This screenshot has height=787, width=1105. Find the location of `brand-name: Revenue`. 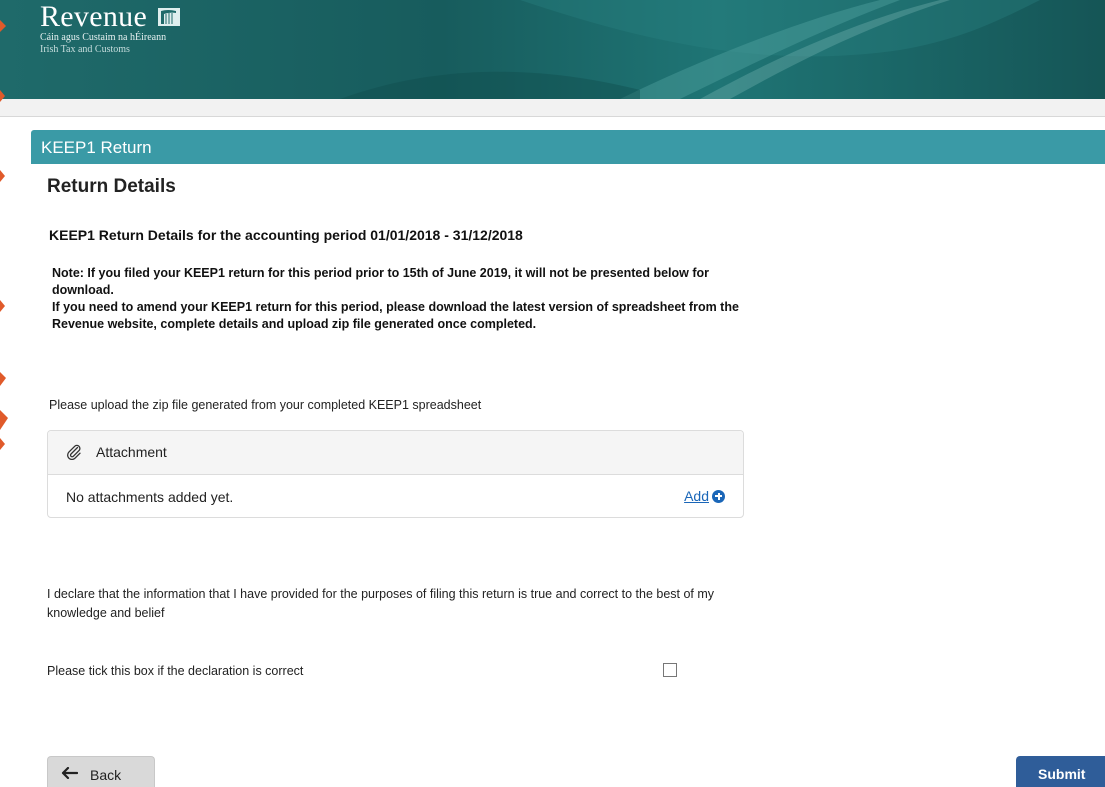

brand-name: Revenue is located at coordinates (94, 16).